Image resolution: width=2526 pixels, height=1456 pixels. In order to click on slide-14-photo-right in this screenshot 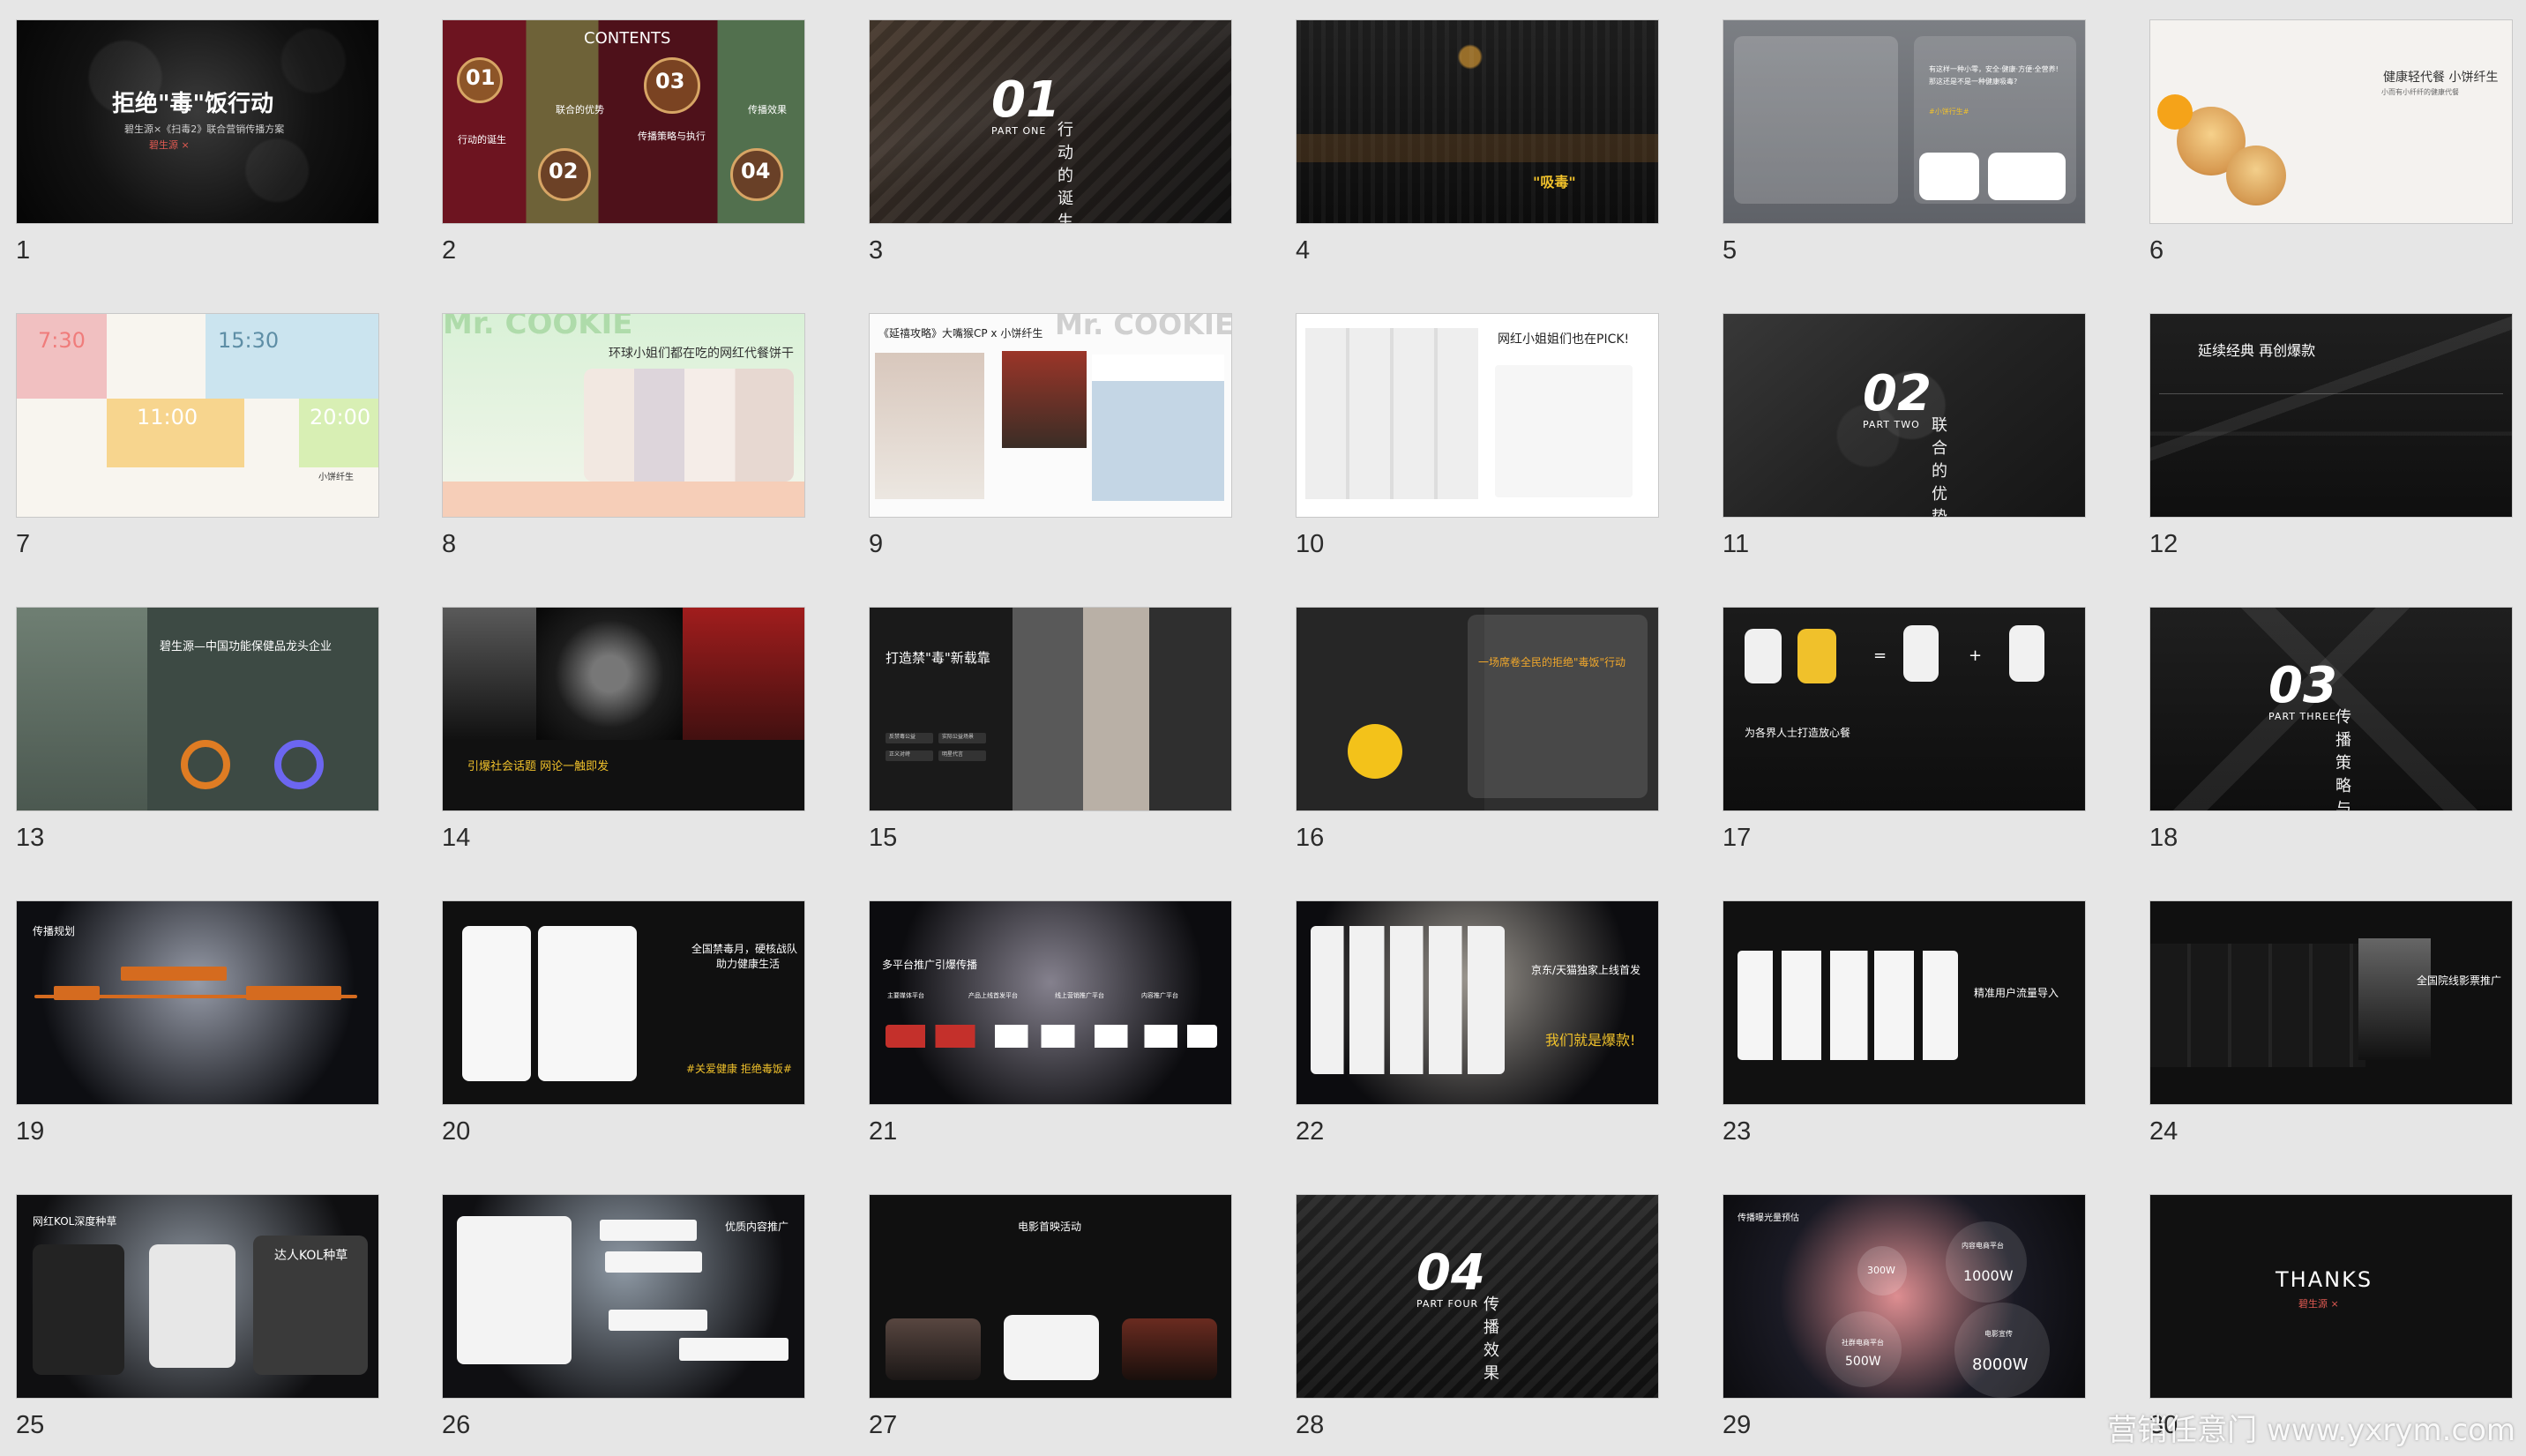, I will do `click(743, 674)`.